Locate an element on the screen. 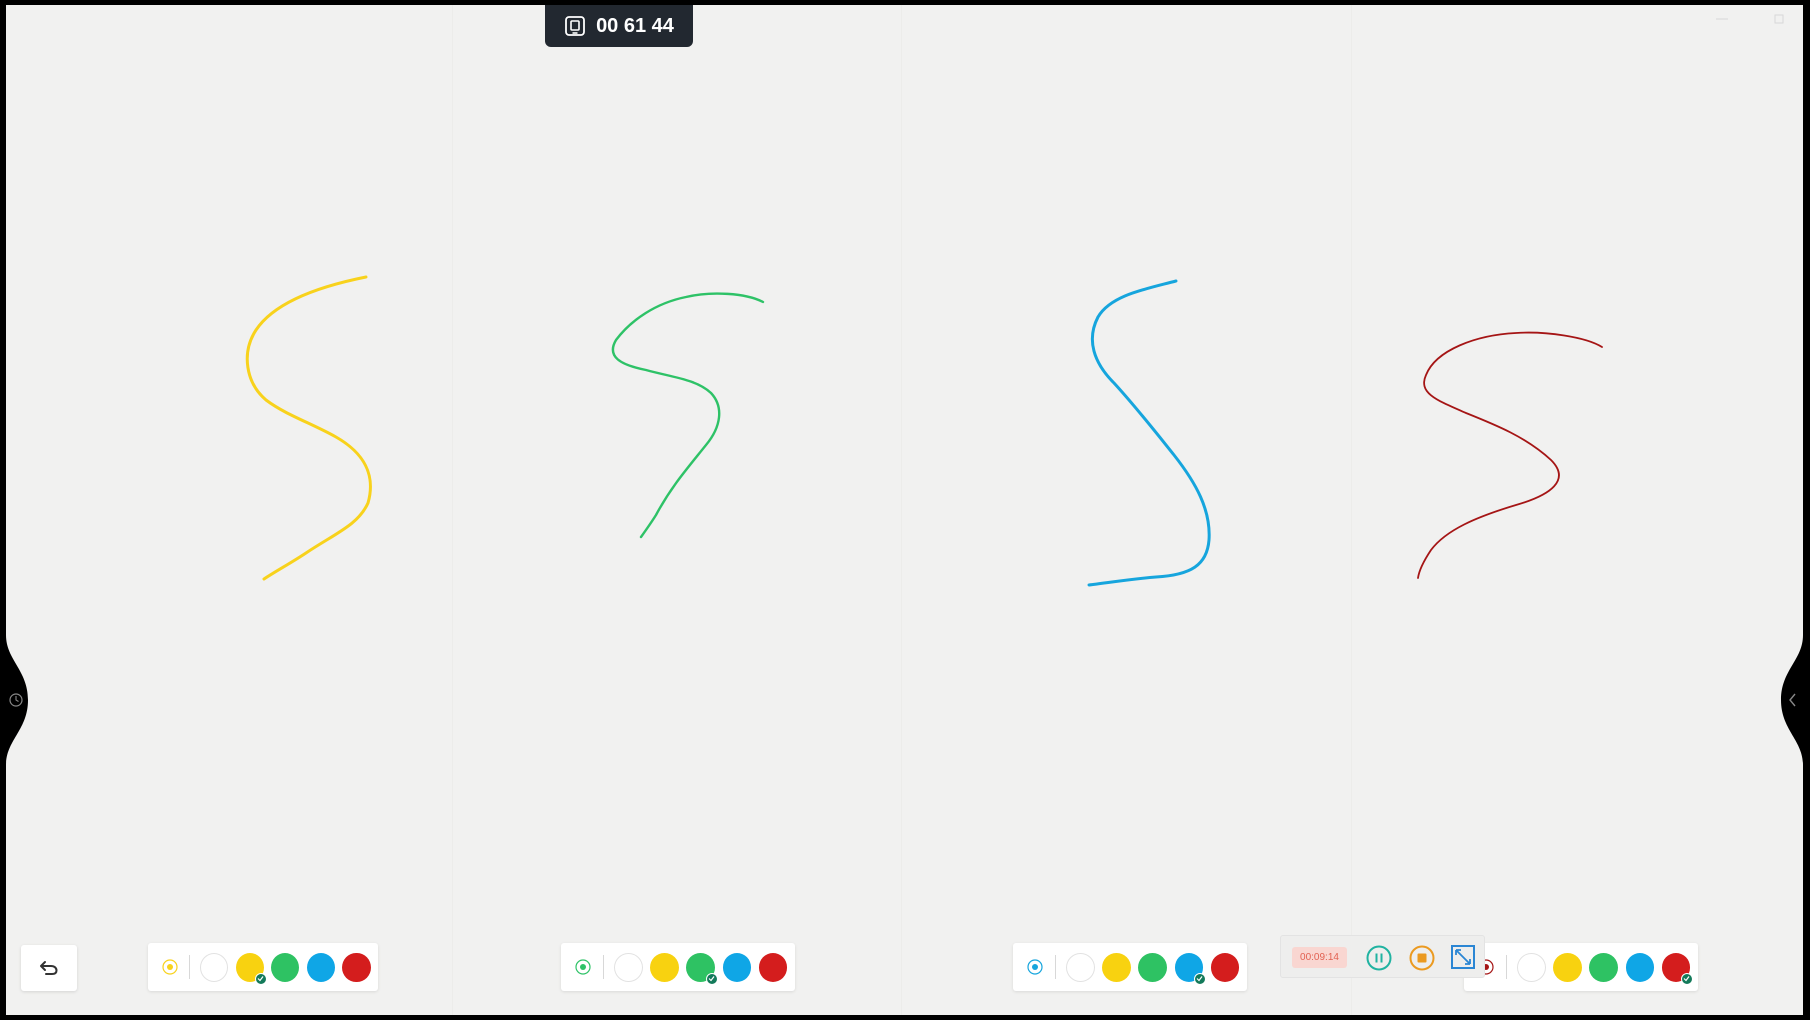 Image resolution: width=1810 pixels, height=1020 pixels. undo-icon is located at coordinates (49, 968).